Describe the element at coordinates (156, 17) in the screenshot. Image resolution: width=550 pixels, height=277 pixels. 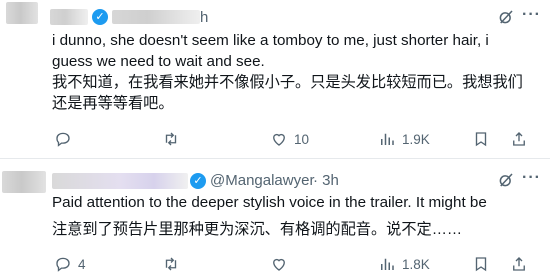
I see `handle-blur` at that location.